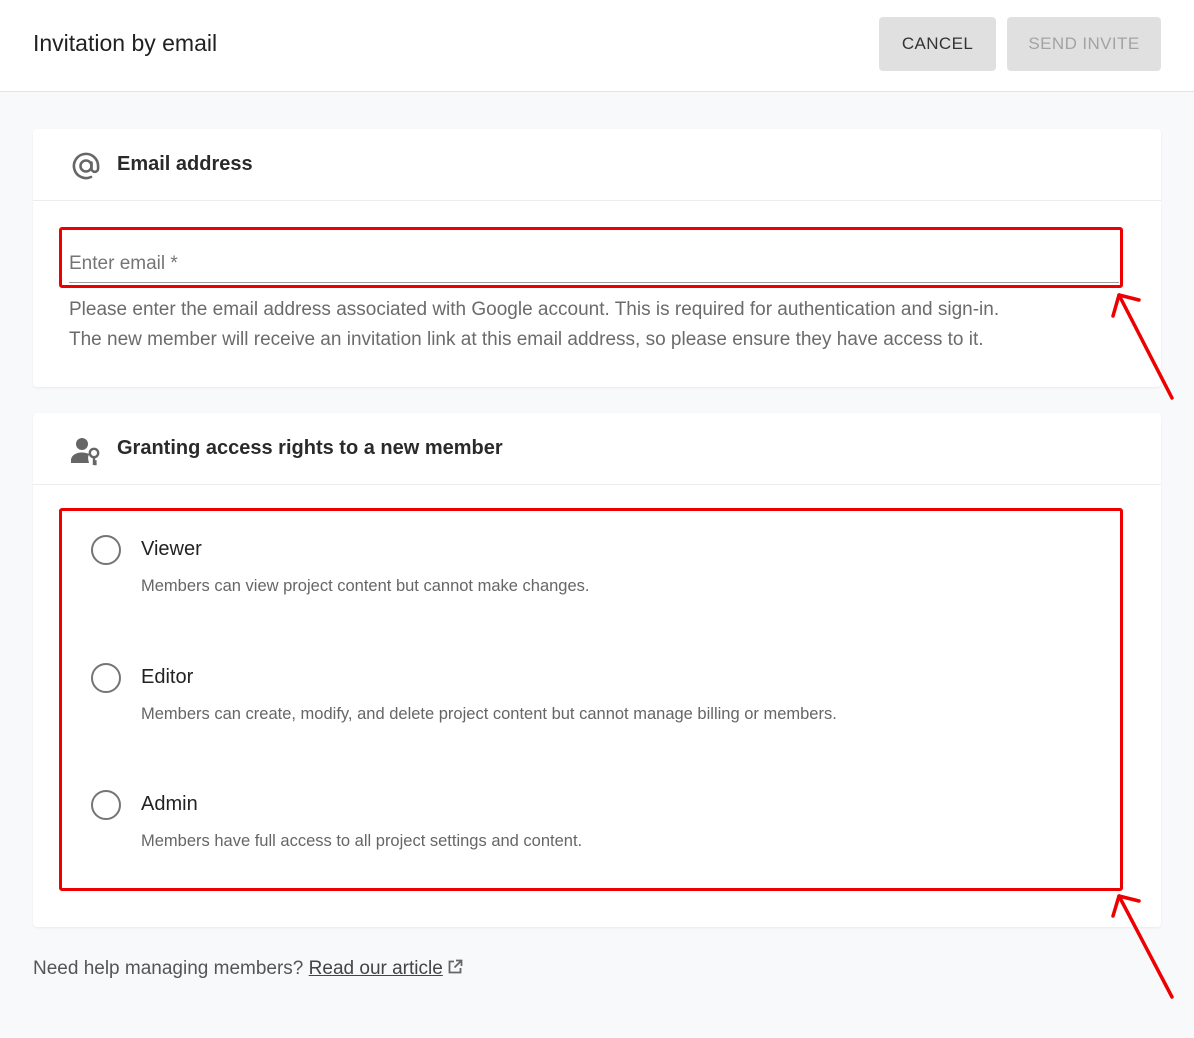  What do you see at coordinates (185, 164) in the screenshot?
I see `email-section-title: Email address` at bounding box center [185, 164].